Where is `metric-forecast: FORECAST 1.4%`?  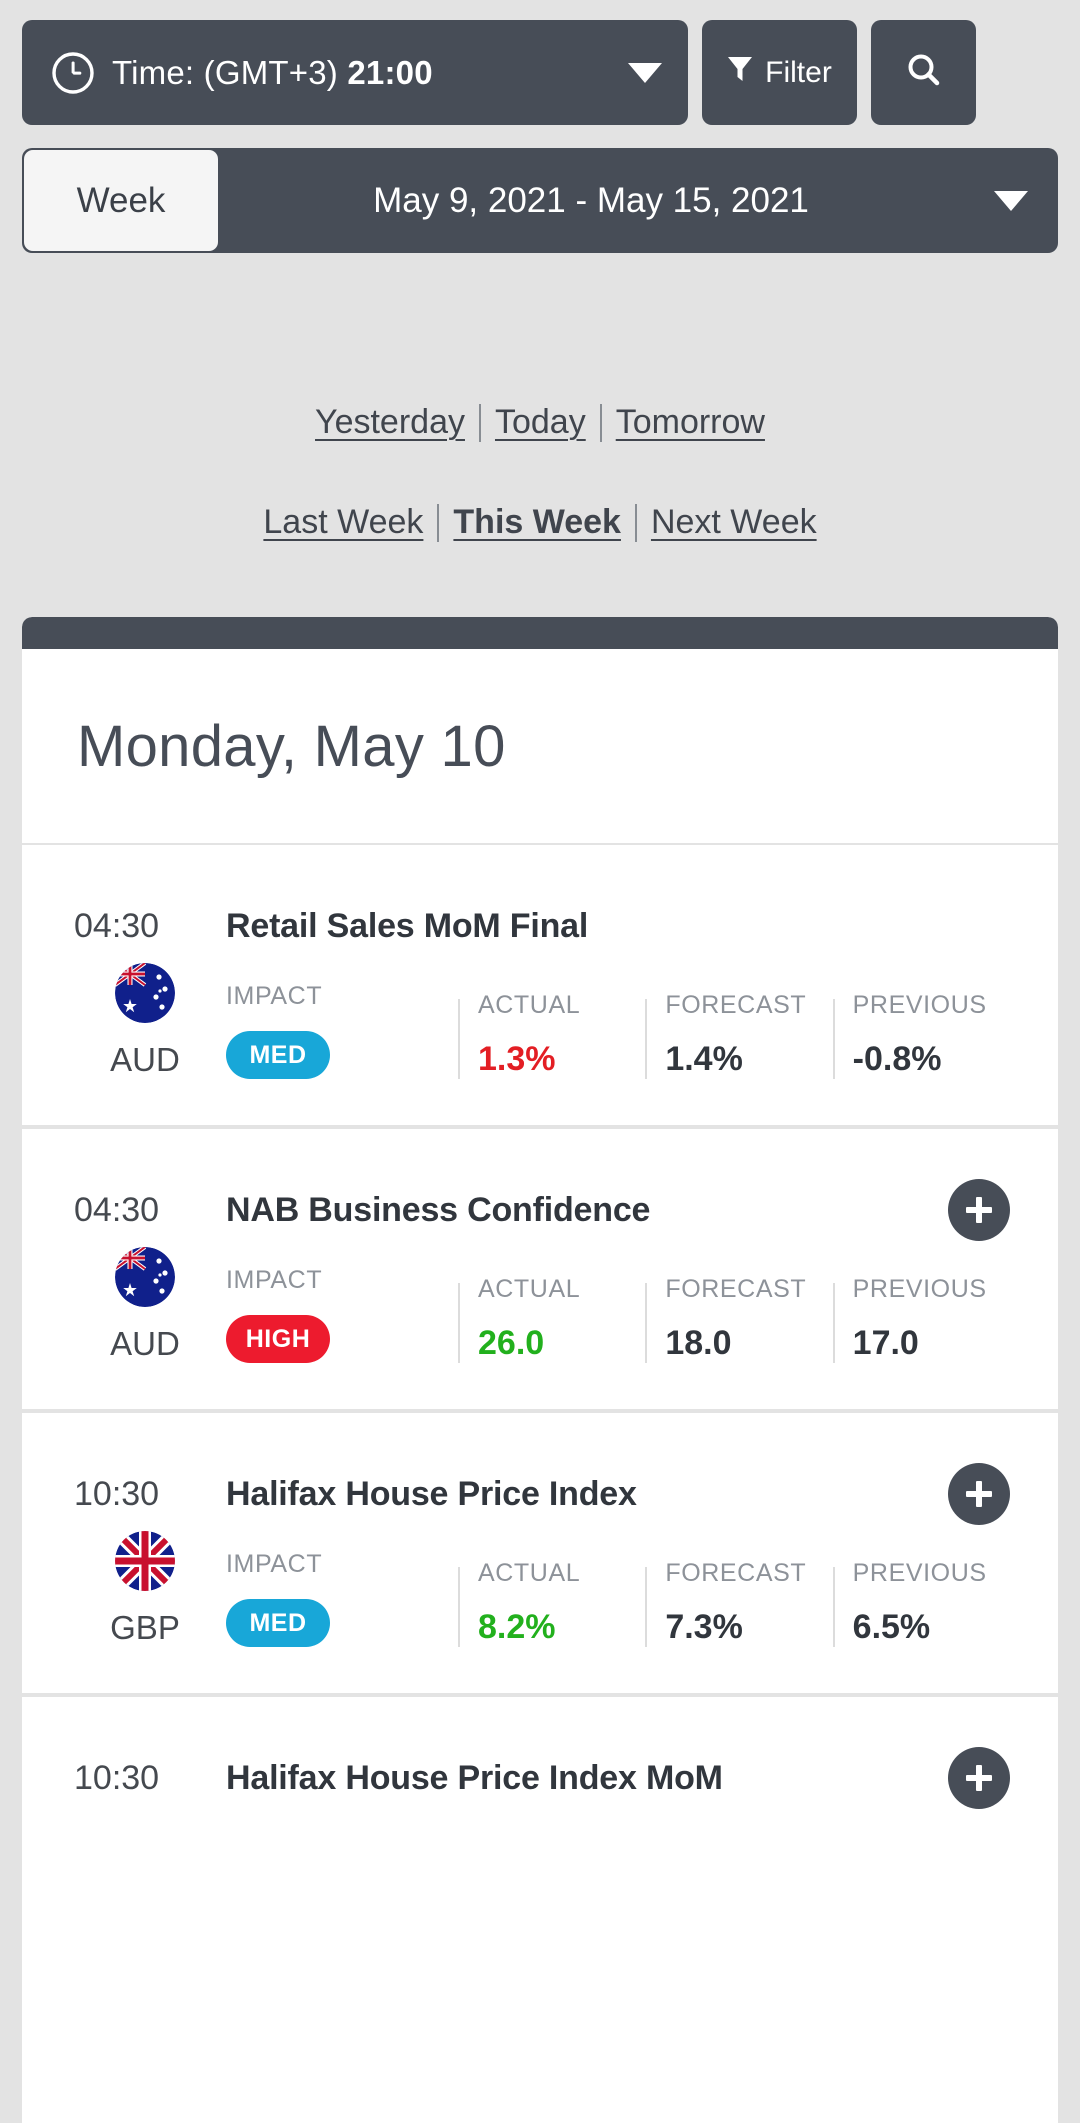
metric-forecast: FORECAST 1.4% is located at coordinates (738, 1035).